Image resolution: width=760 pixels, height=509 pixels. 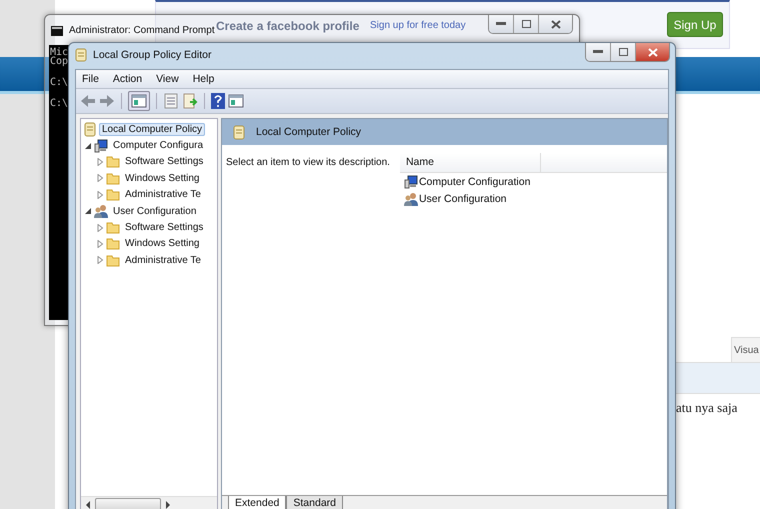 I want to click on window-title: Local Group Policy Editor, so click(x=152, y=55).